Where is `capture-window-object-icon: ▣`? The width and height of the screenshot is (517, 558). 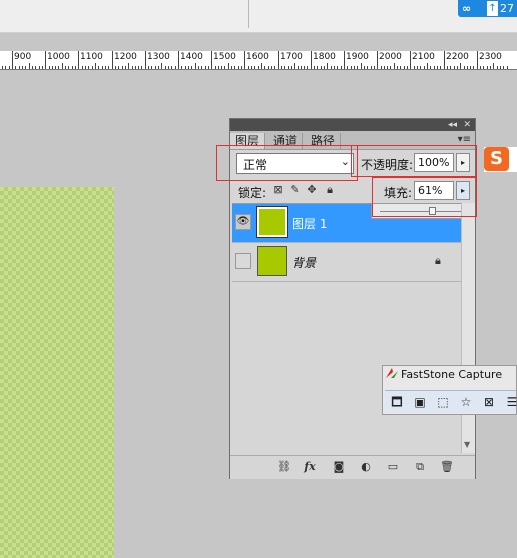
capture-window-object-icon: ▣ is located at coordinates (420, 402).